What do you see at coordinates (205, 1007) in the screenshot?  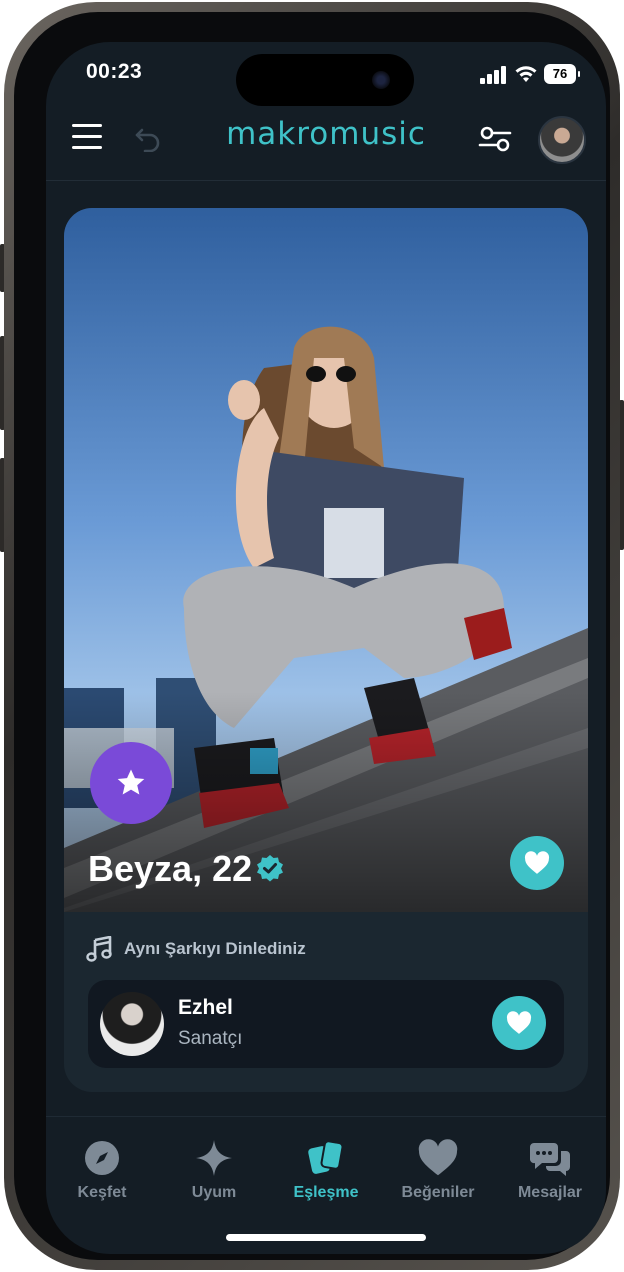 I see `artist-name: Ezhel` at bounding box center [205, 1007].